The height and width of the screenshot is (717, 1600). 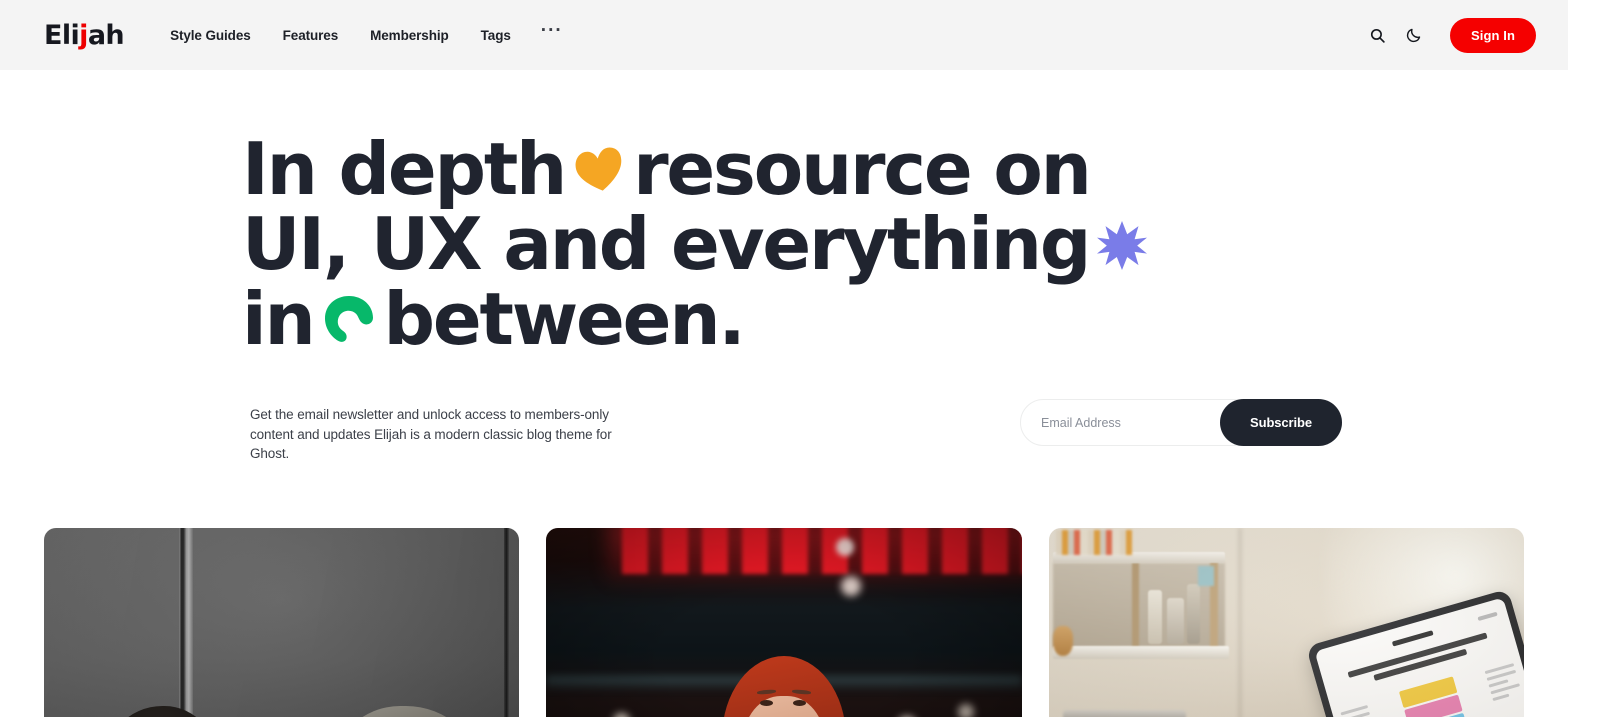 What do you see at coordinates (1181, 422) in the screenshot?
I see `subscribe-form: Subscribe` at bounding box center [1181, 422].